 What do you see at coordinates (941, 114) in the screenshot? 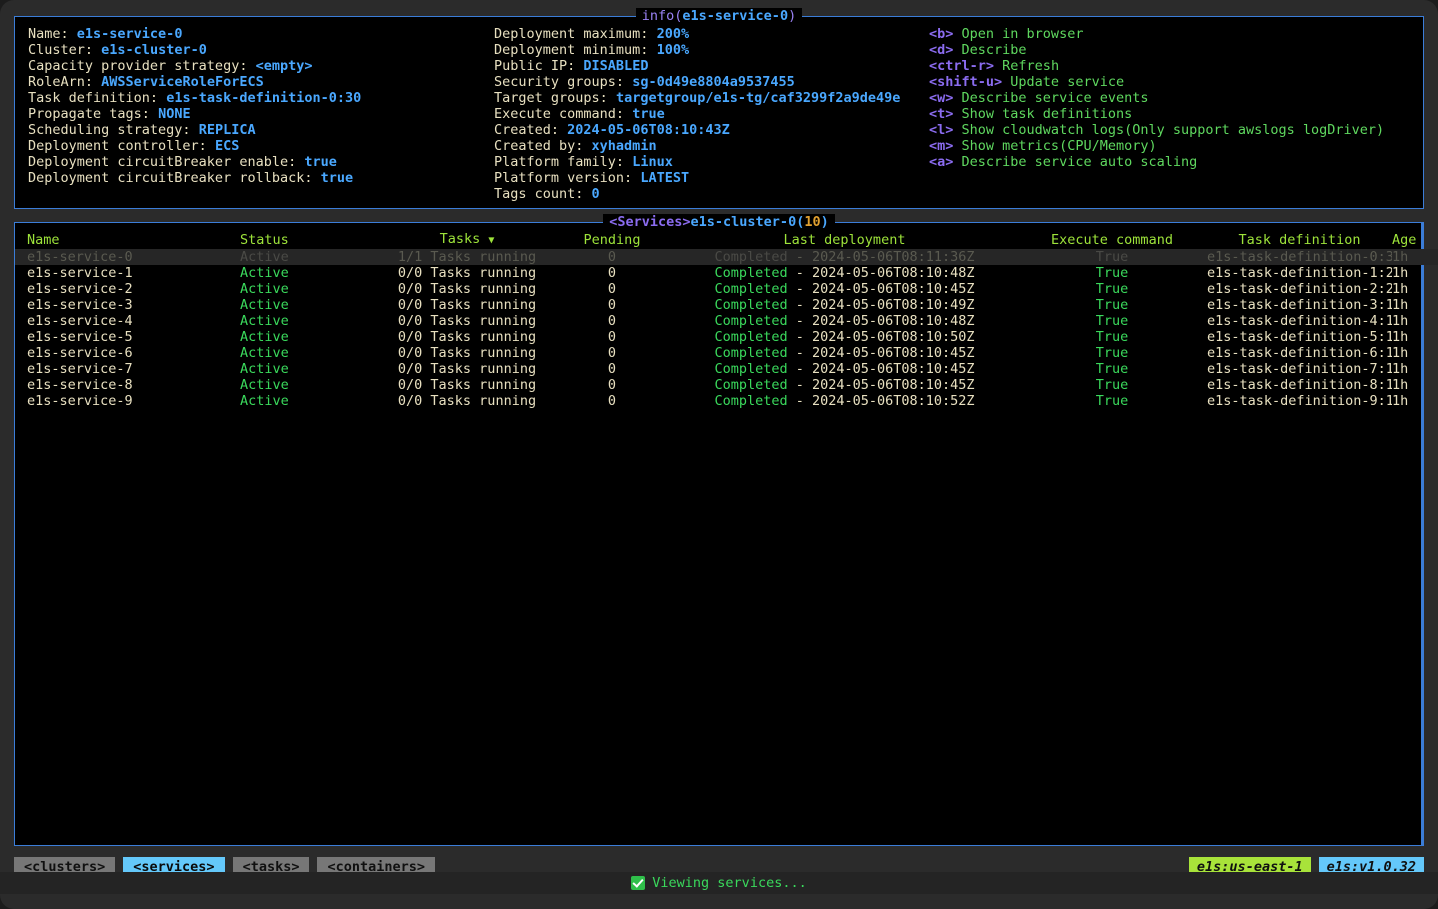
I see `shortcut-key: <t>` at bounding box center [941, 114].